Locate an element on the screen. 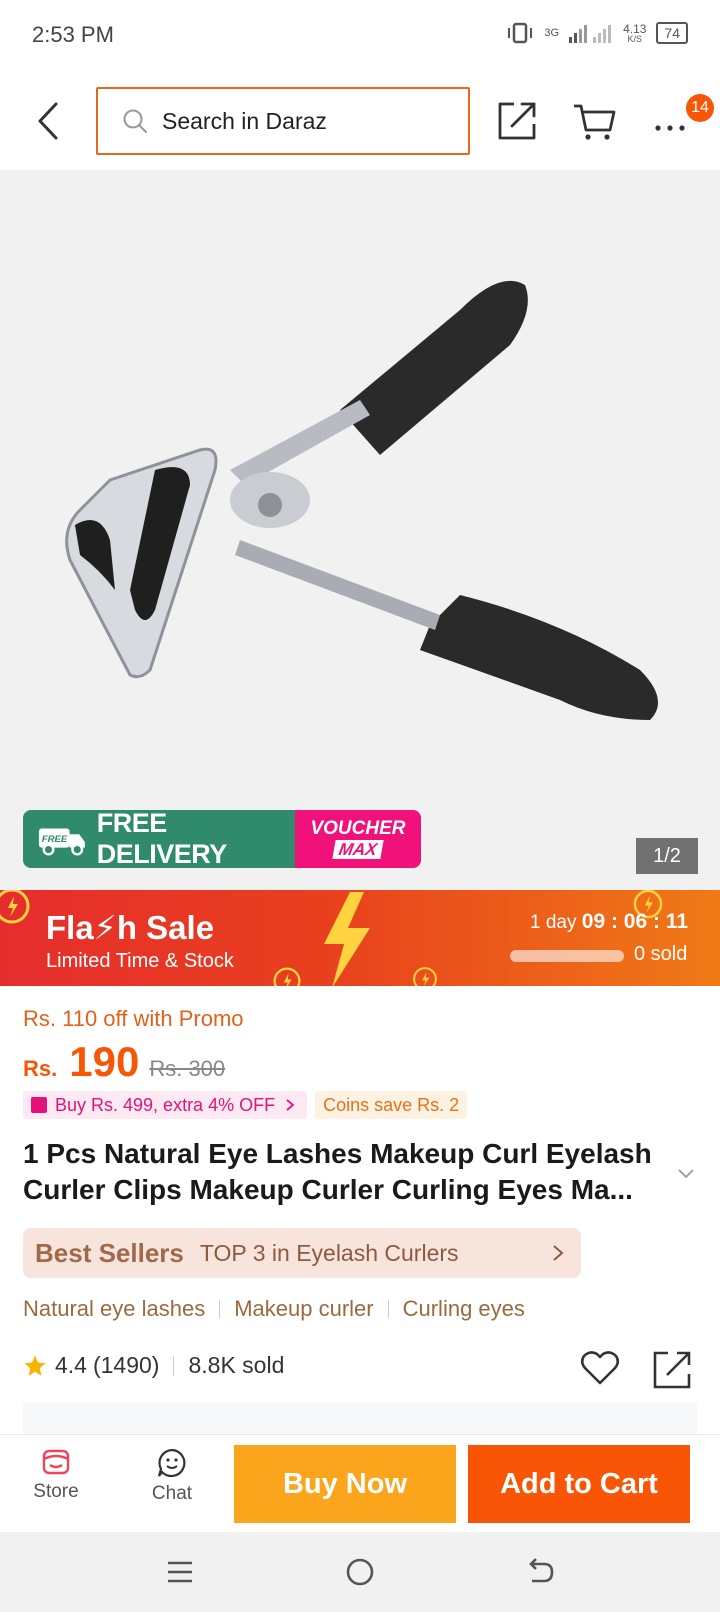 This screenshot has width=720, height=1612. voucher-max-badge: VOUCHER MAX is located at coordinates (358, 839).